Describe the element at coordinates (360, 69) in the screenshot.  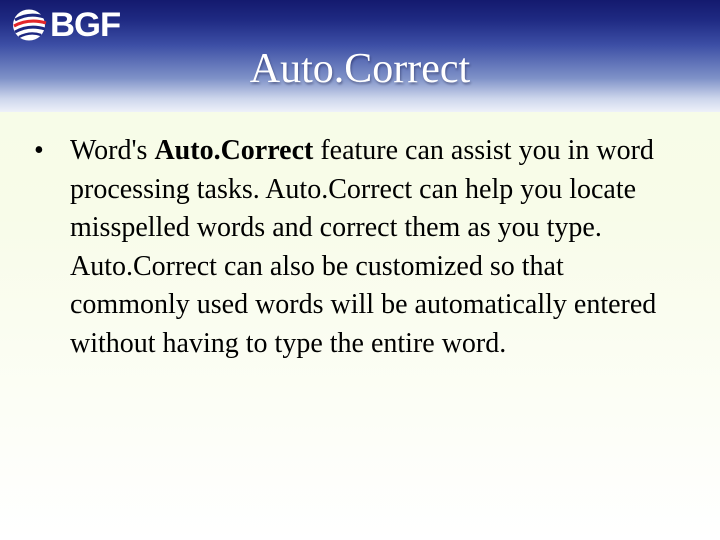
I see `slide-title: Auto.Correct` at that location.